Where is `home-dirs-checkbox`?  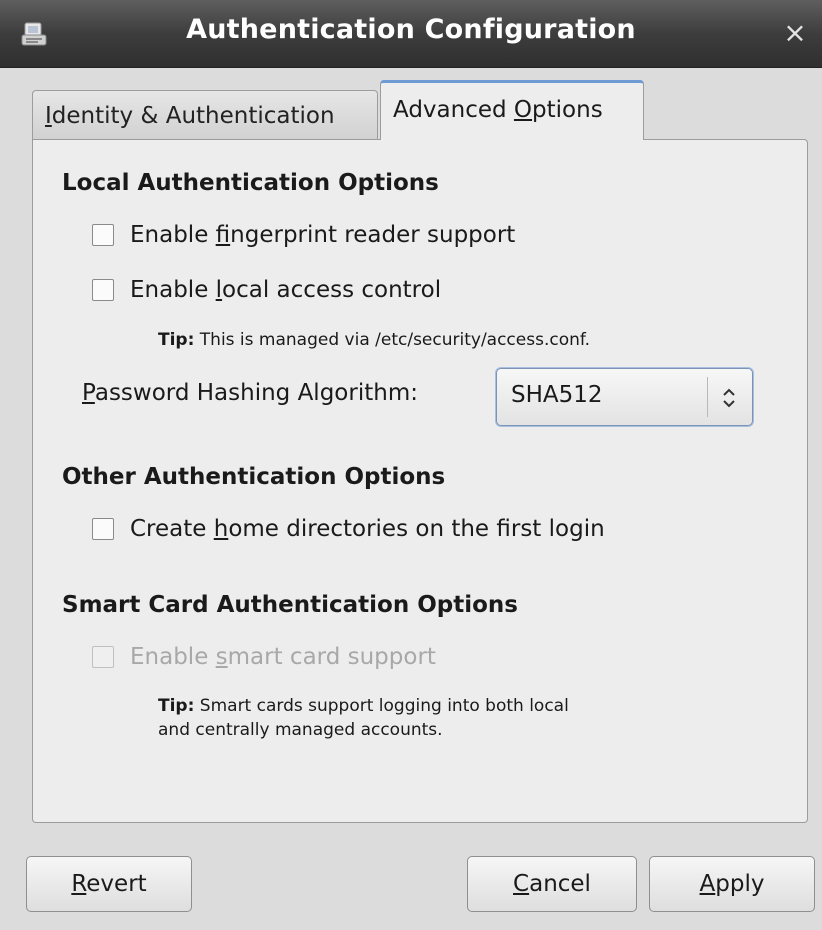 home-dirs-checkbox is located at coordinates (103, 529).